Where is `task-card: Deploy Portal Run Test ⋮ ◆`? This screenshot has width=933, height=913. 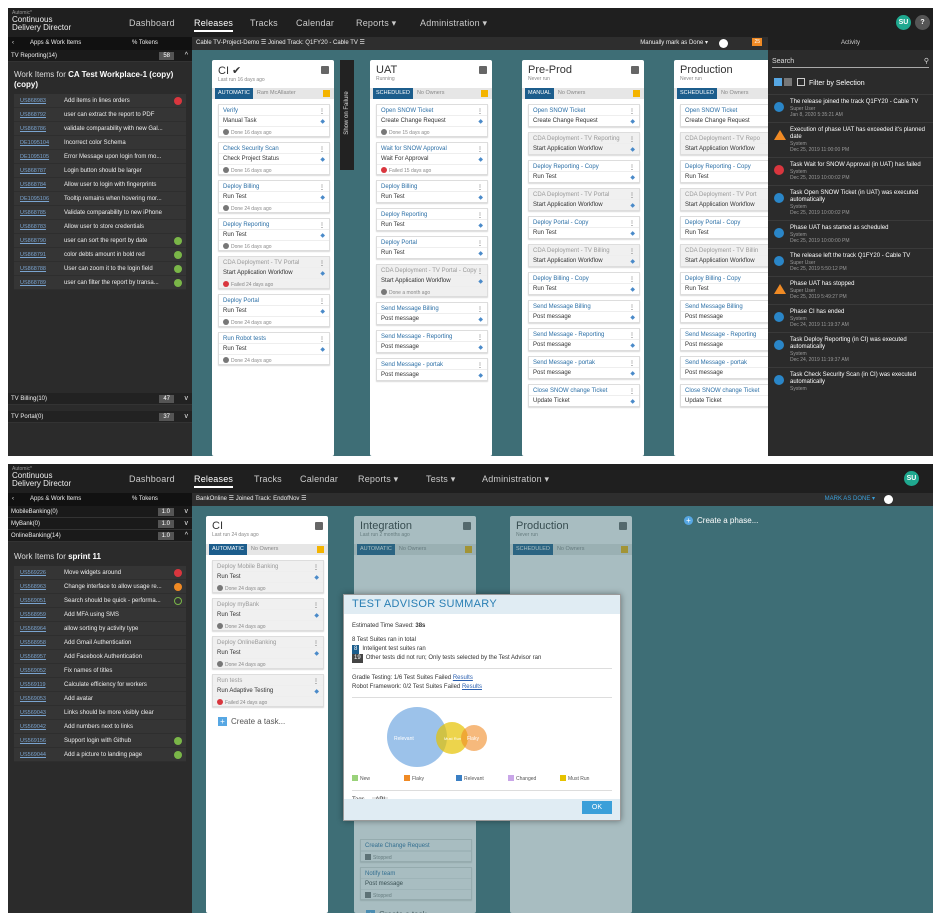
task-card: Deploy Portal Run Test ⋮ ◆ is located at coordinates (432, 247).